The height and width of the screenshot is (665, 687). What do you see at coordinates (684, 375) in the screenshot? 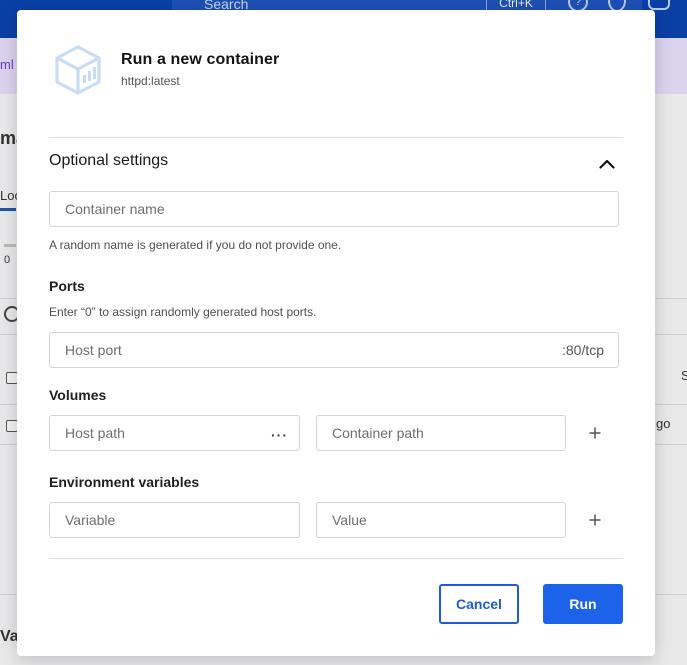
I see `table-column-header: S` at bounding box center [684, 375].